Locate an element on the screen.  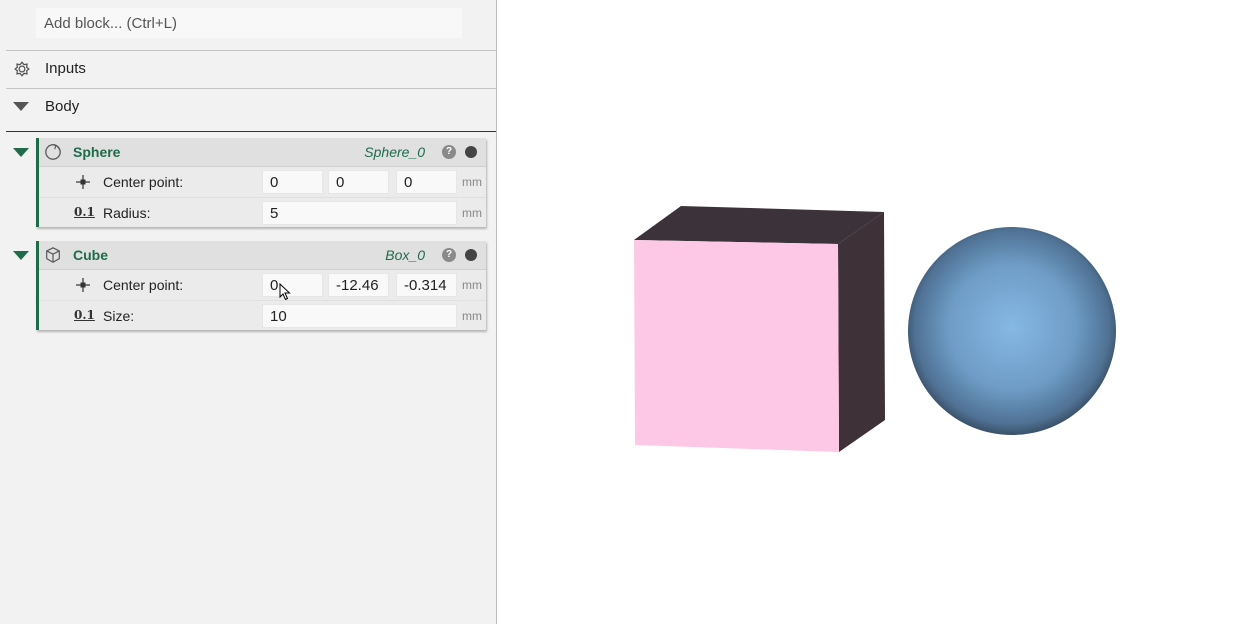
sphere-node-header: Sphere Sphere_0 ? is located at coordinates (262, 152).